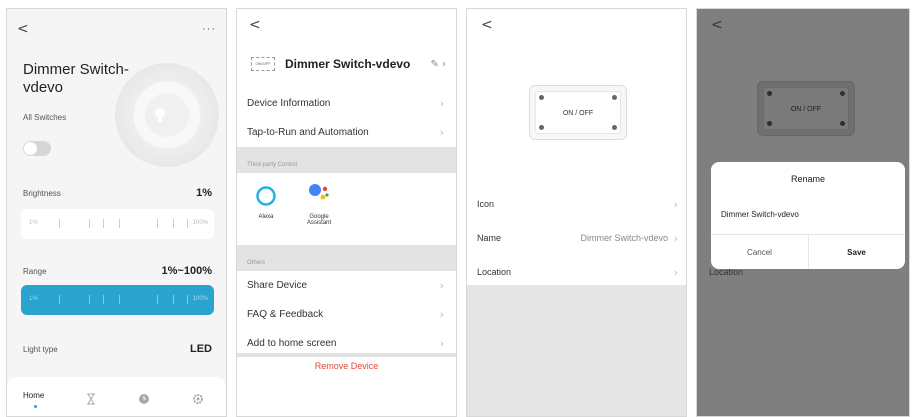 The image size is (912, 417). Describe the element at coordinates (35, 406) in the screenshot. I see `active-tab-dot` at that location.